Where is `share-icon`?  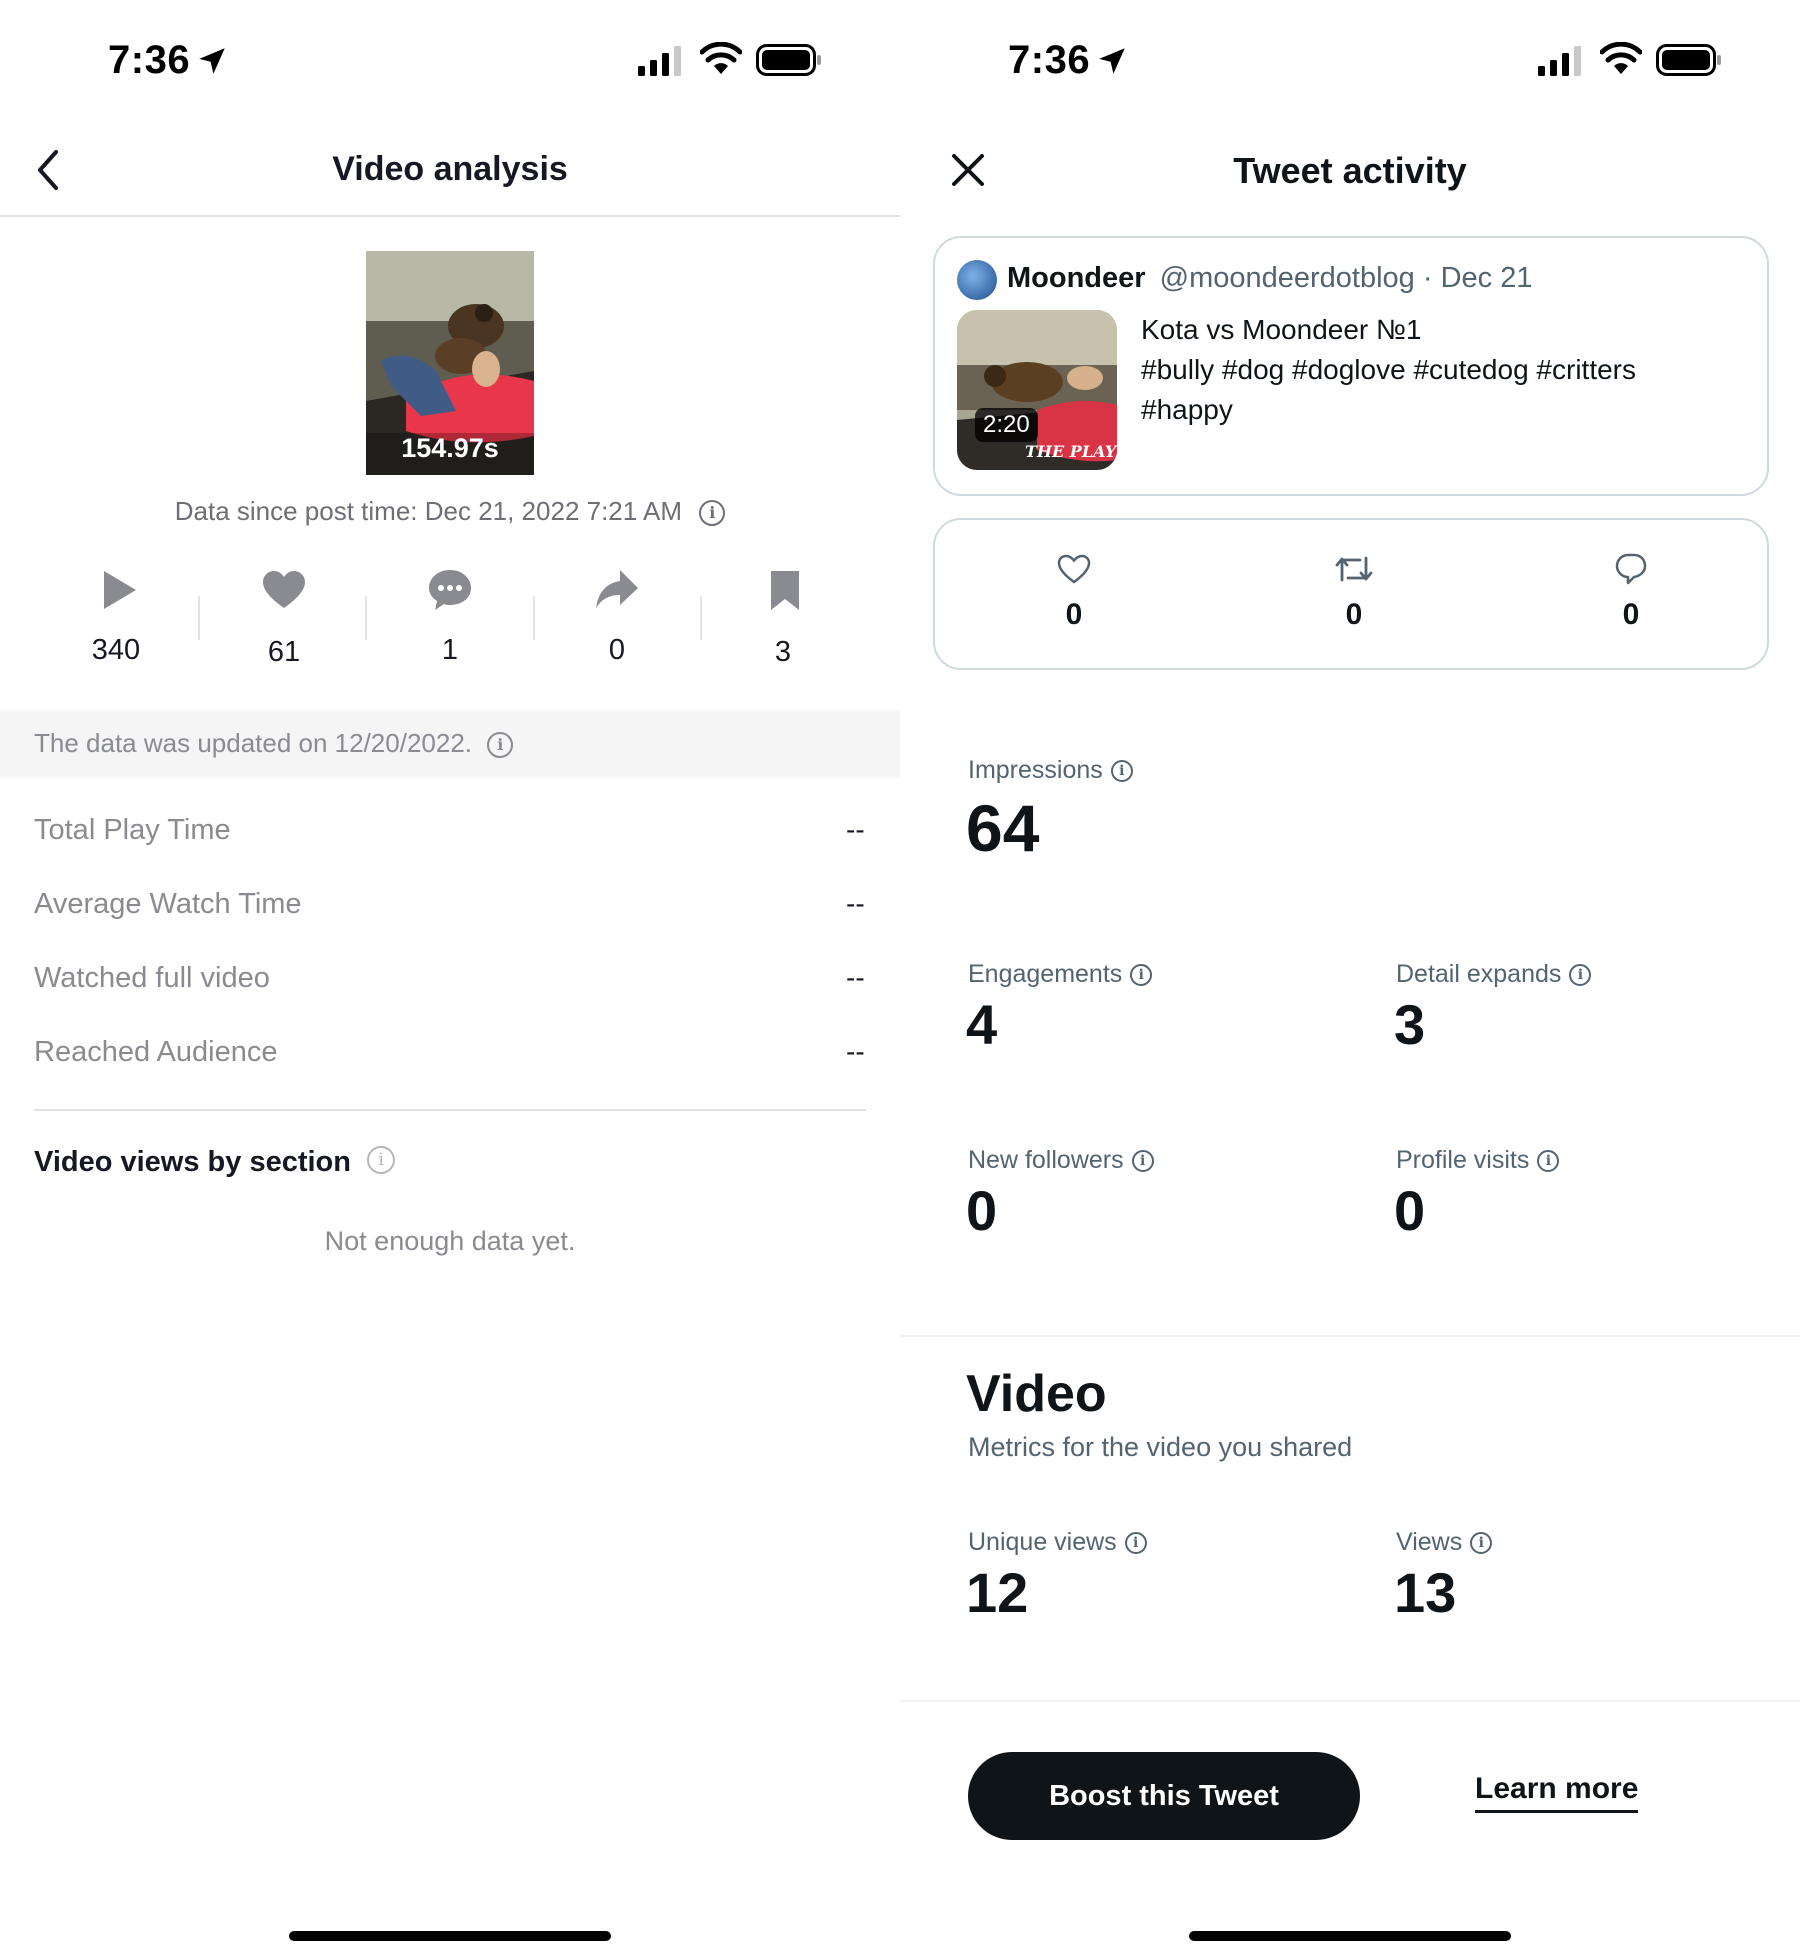
share-icon is located at coordinates (617, 589).